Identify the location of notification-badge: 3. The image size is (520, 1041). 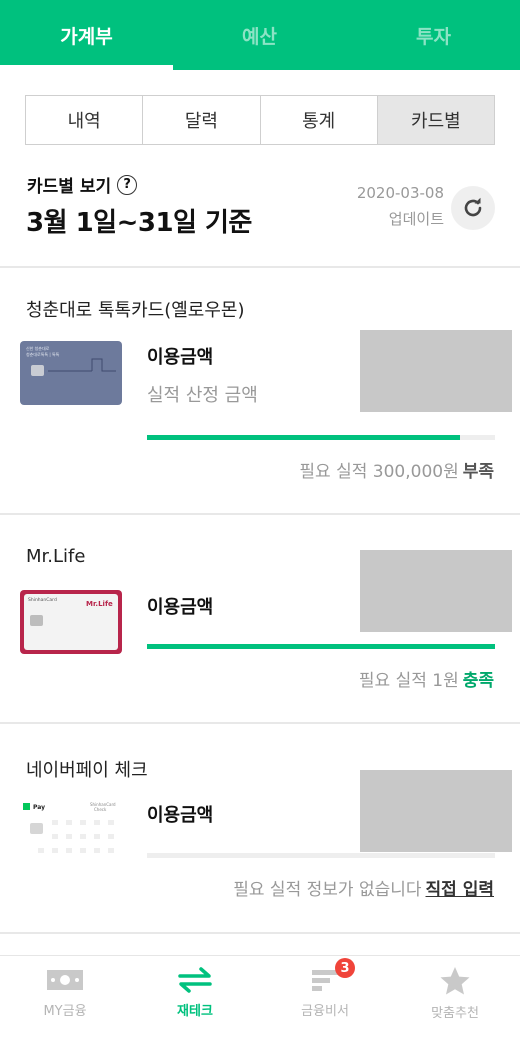
(345, 968).